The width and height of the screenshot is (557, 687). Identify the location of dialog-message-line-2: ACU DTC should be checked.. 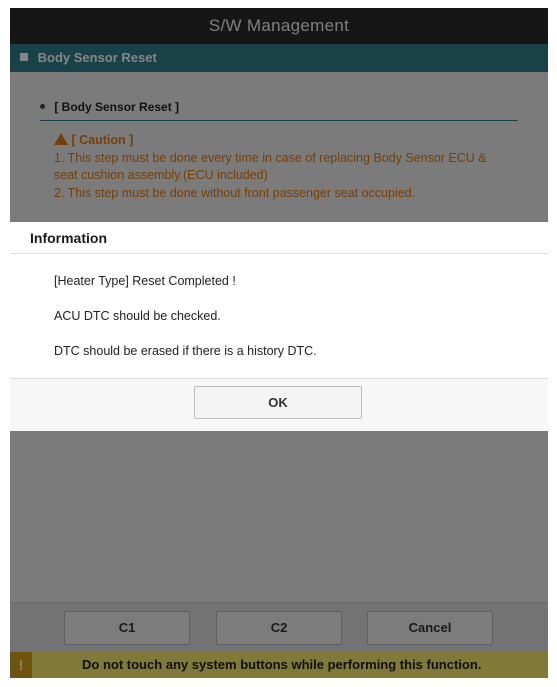
(137, 316).